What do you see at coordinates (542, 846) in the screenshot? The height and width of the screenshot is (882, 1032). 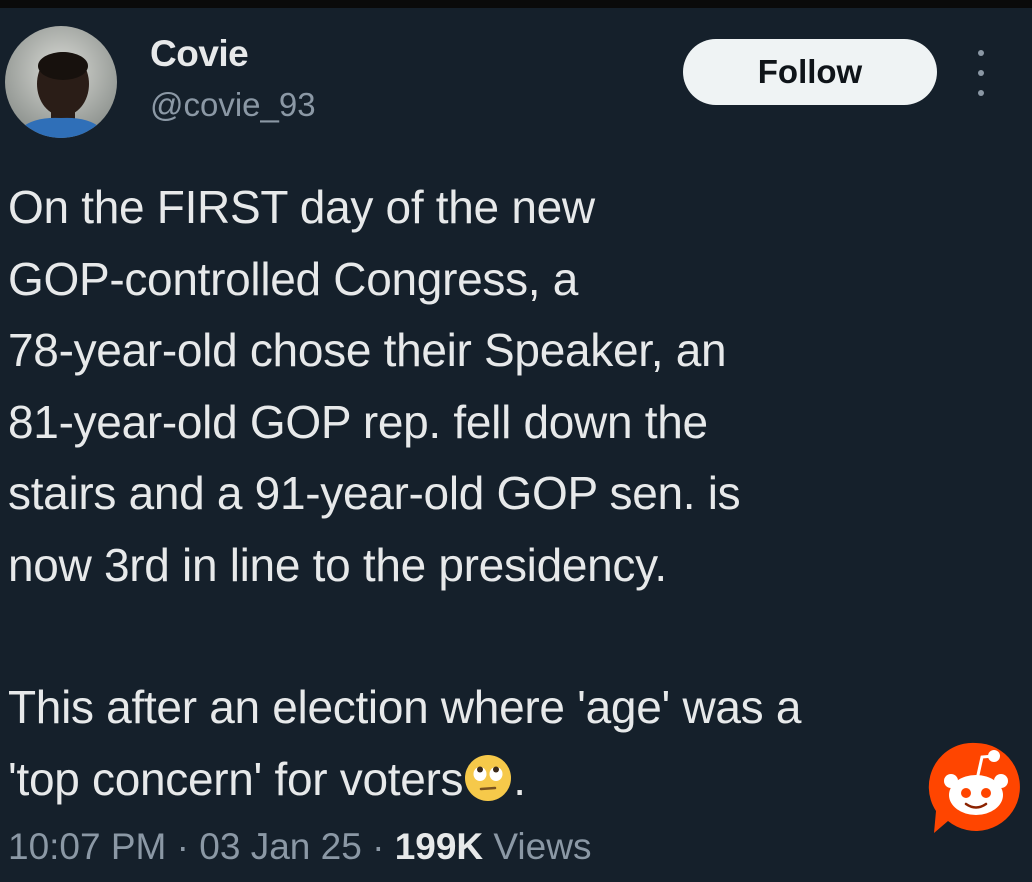 I see `views-label: Views` at bounding box center [542, 846].